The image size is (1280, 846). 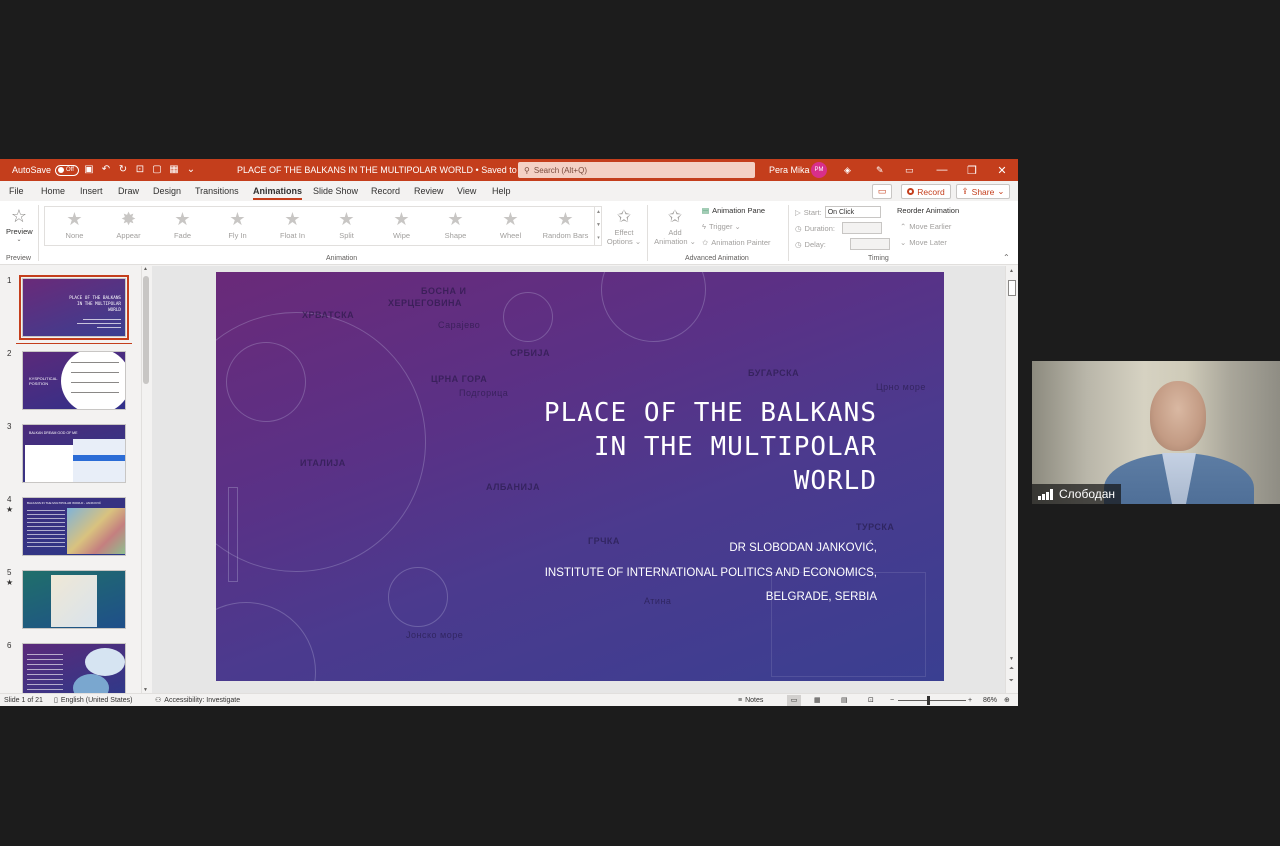 I want to click on thumb-line, so click(x=109, y=327).